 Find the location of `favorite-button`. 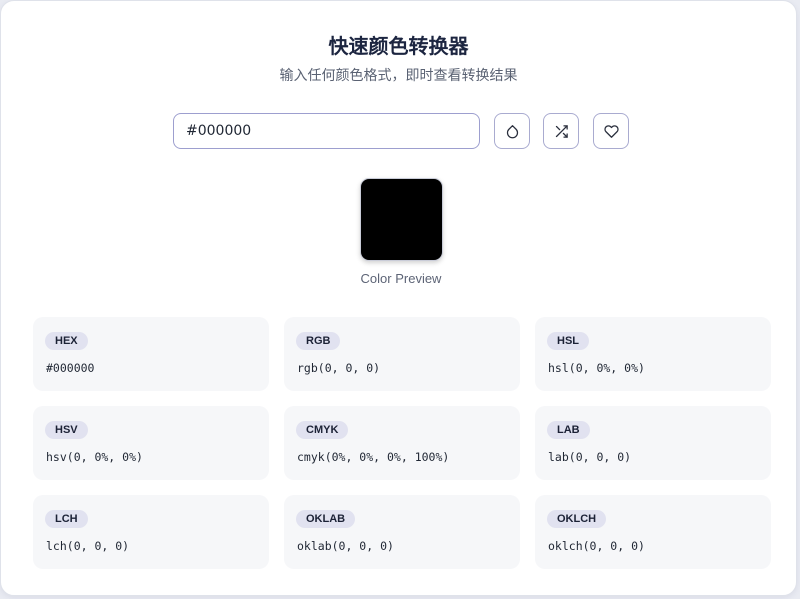

favorite-button is located at coordinates (611, 131).